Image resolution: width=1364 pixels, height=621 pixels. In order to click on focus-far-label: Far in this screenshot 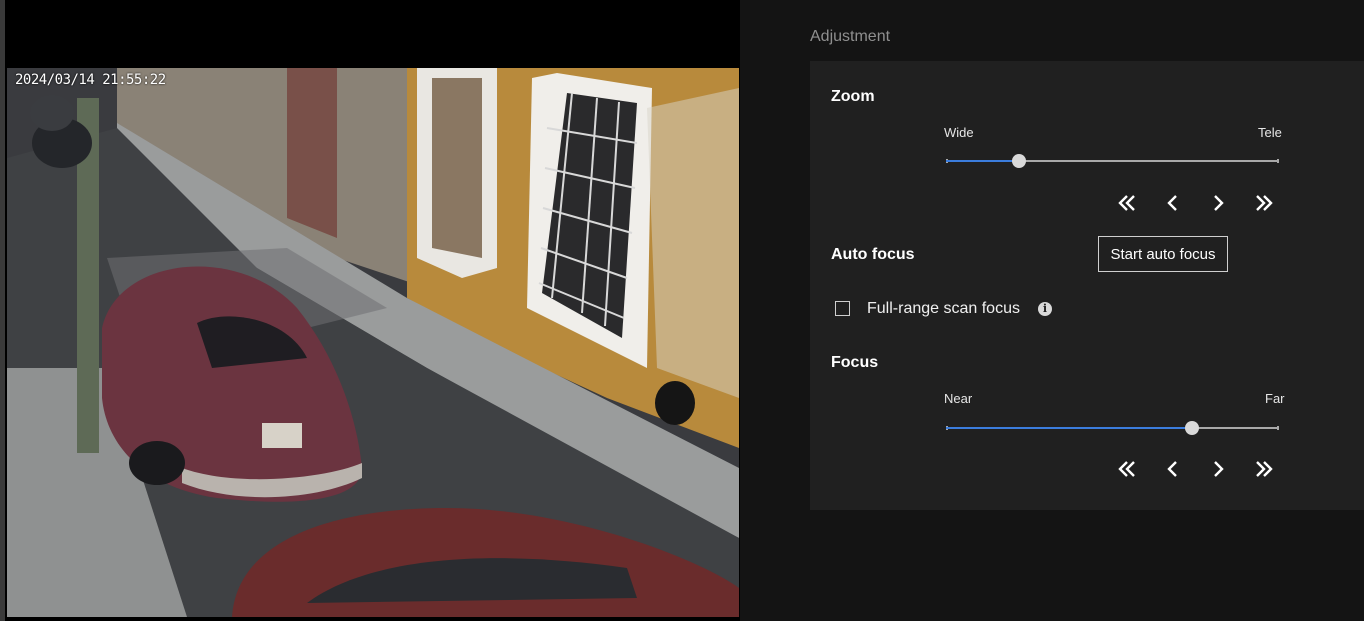, I will do `click(1275, 398)`.